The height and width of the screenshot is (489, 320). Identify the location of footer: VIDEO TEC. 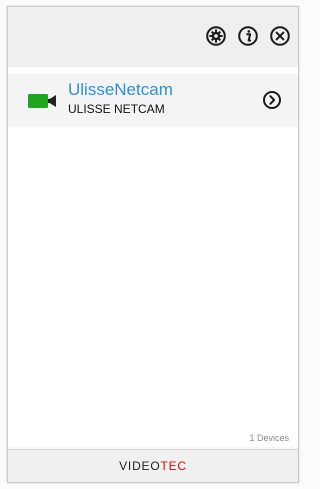
(153, 465).